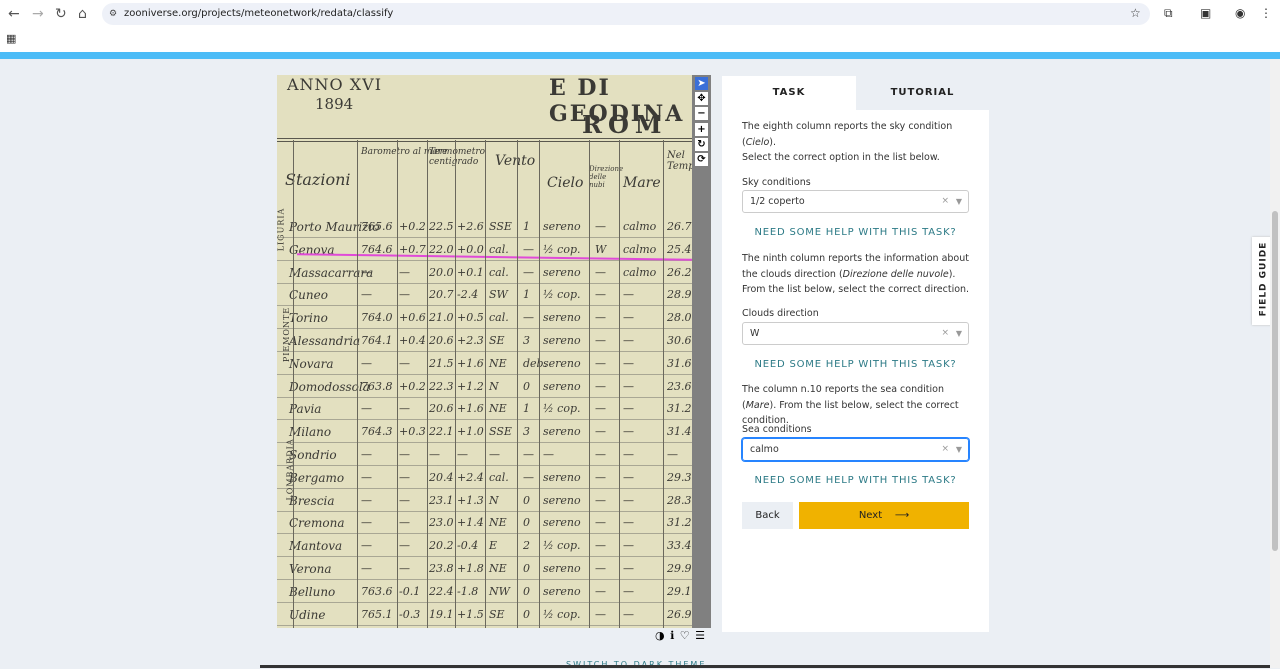 The height and width of the screenshot is (669, 1280). What do you see at coordinates (1275, 381) in the screenshot?
I see `scrollbar-thumb` at bounding box center [1275, 381].